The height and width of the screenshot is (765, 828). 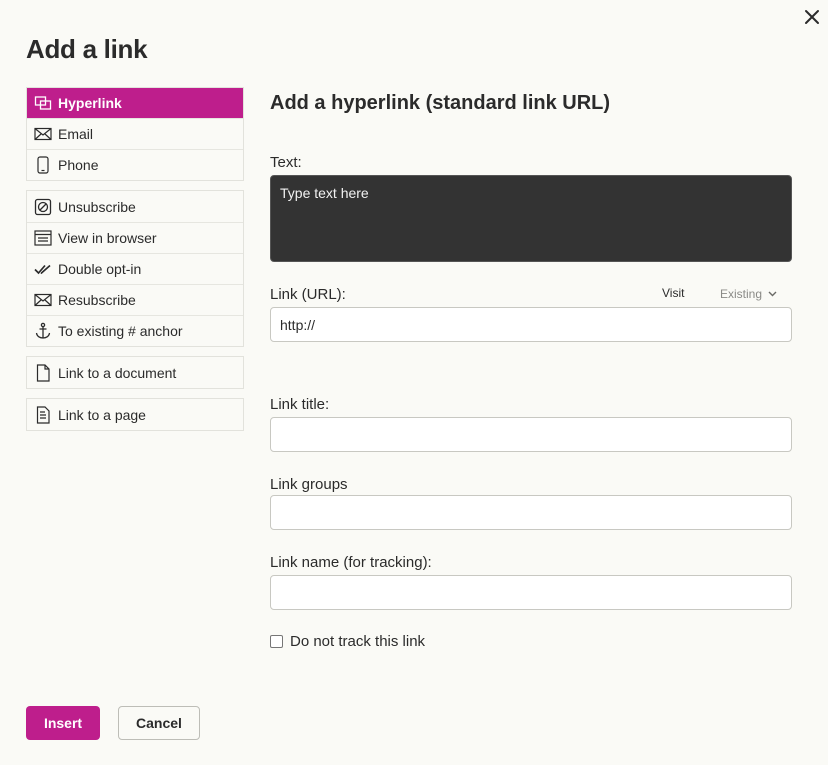 I want to click on link-name-label: Link name (for tracking):, so click(x=351, y=562).